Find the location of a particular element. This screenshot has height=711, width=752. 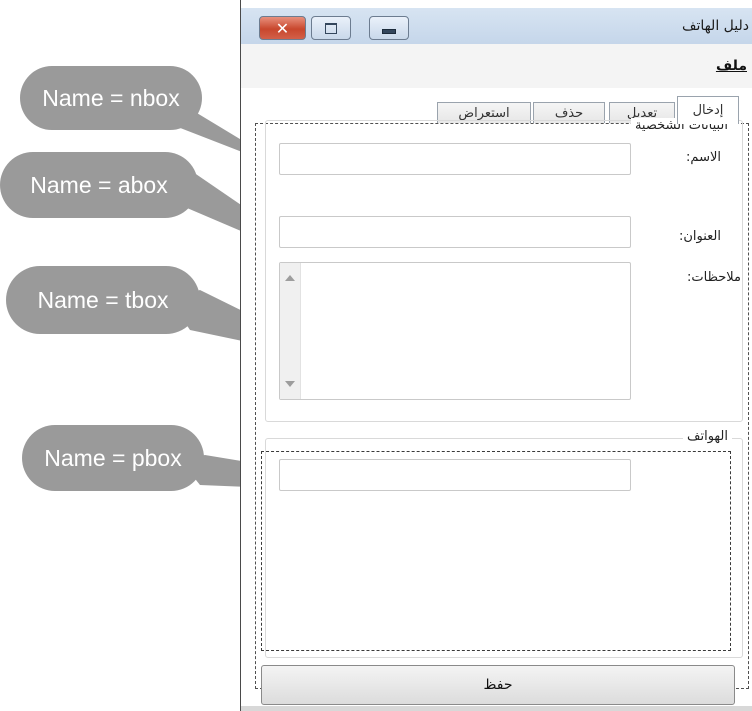

callout-nbox: Name = nbox is located at coordinates (111, 98).